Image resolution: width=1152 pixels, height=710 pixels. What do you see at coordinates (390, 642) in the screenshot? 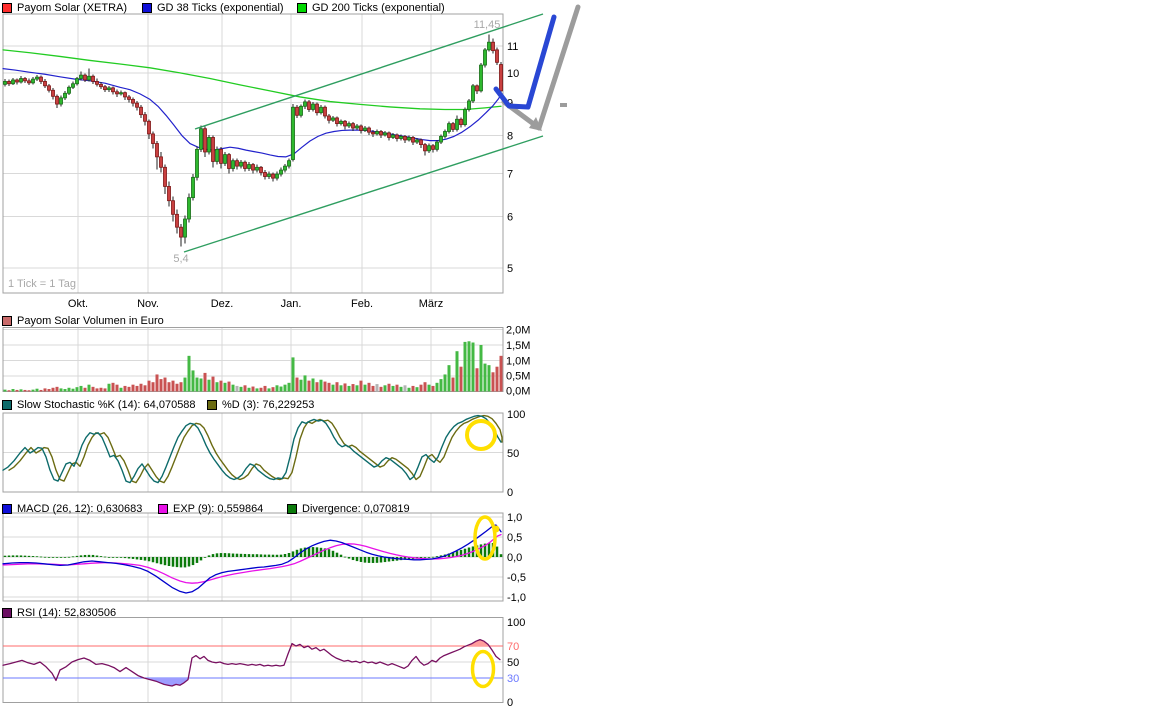
I see `rsi-overbought-fill` at bounding box center [390, 642].